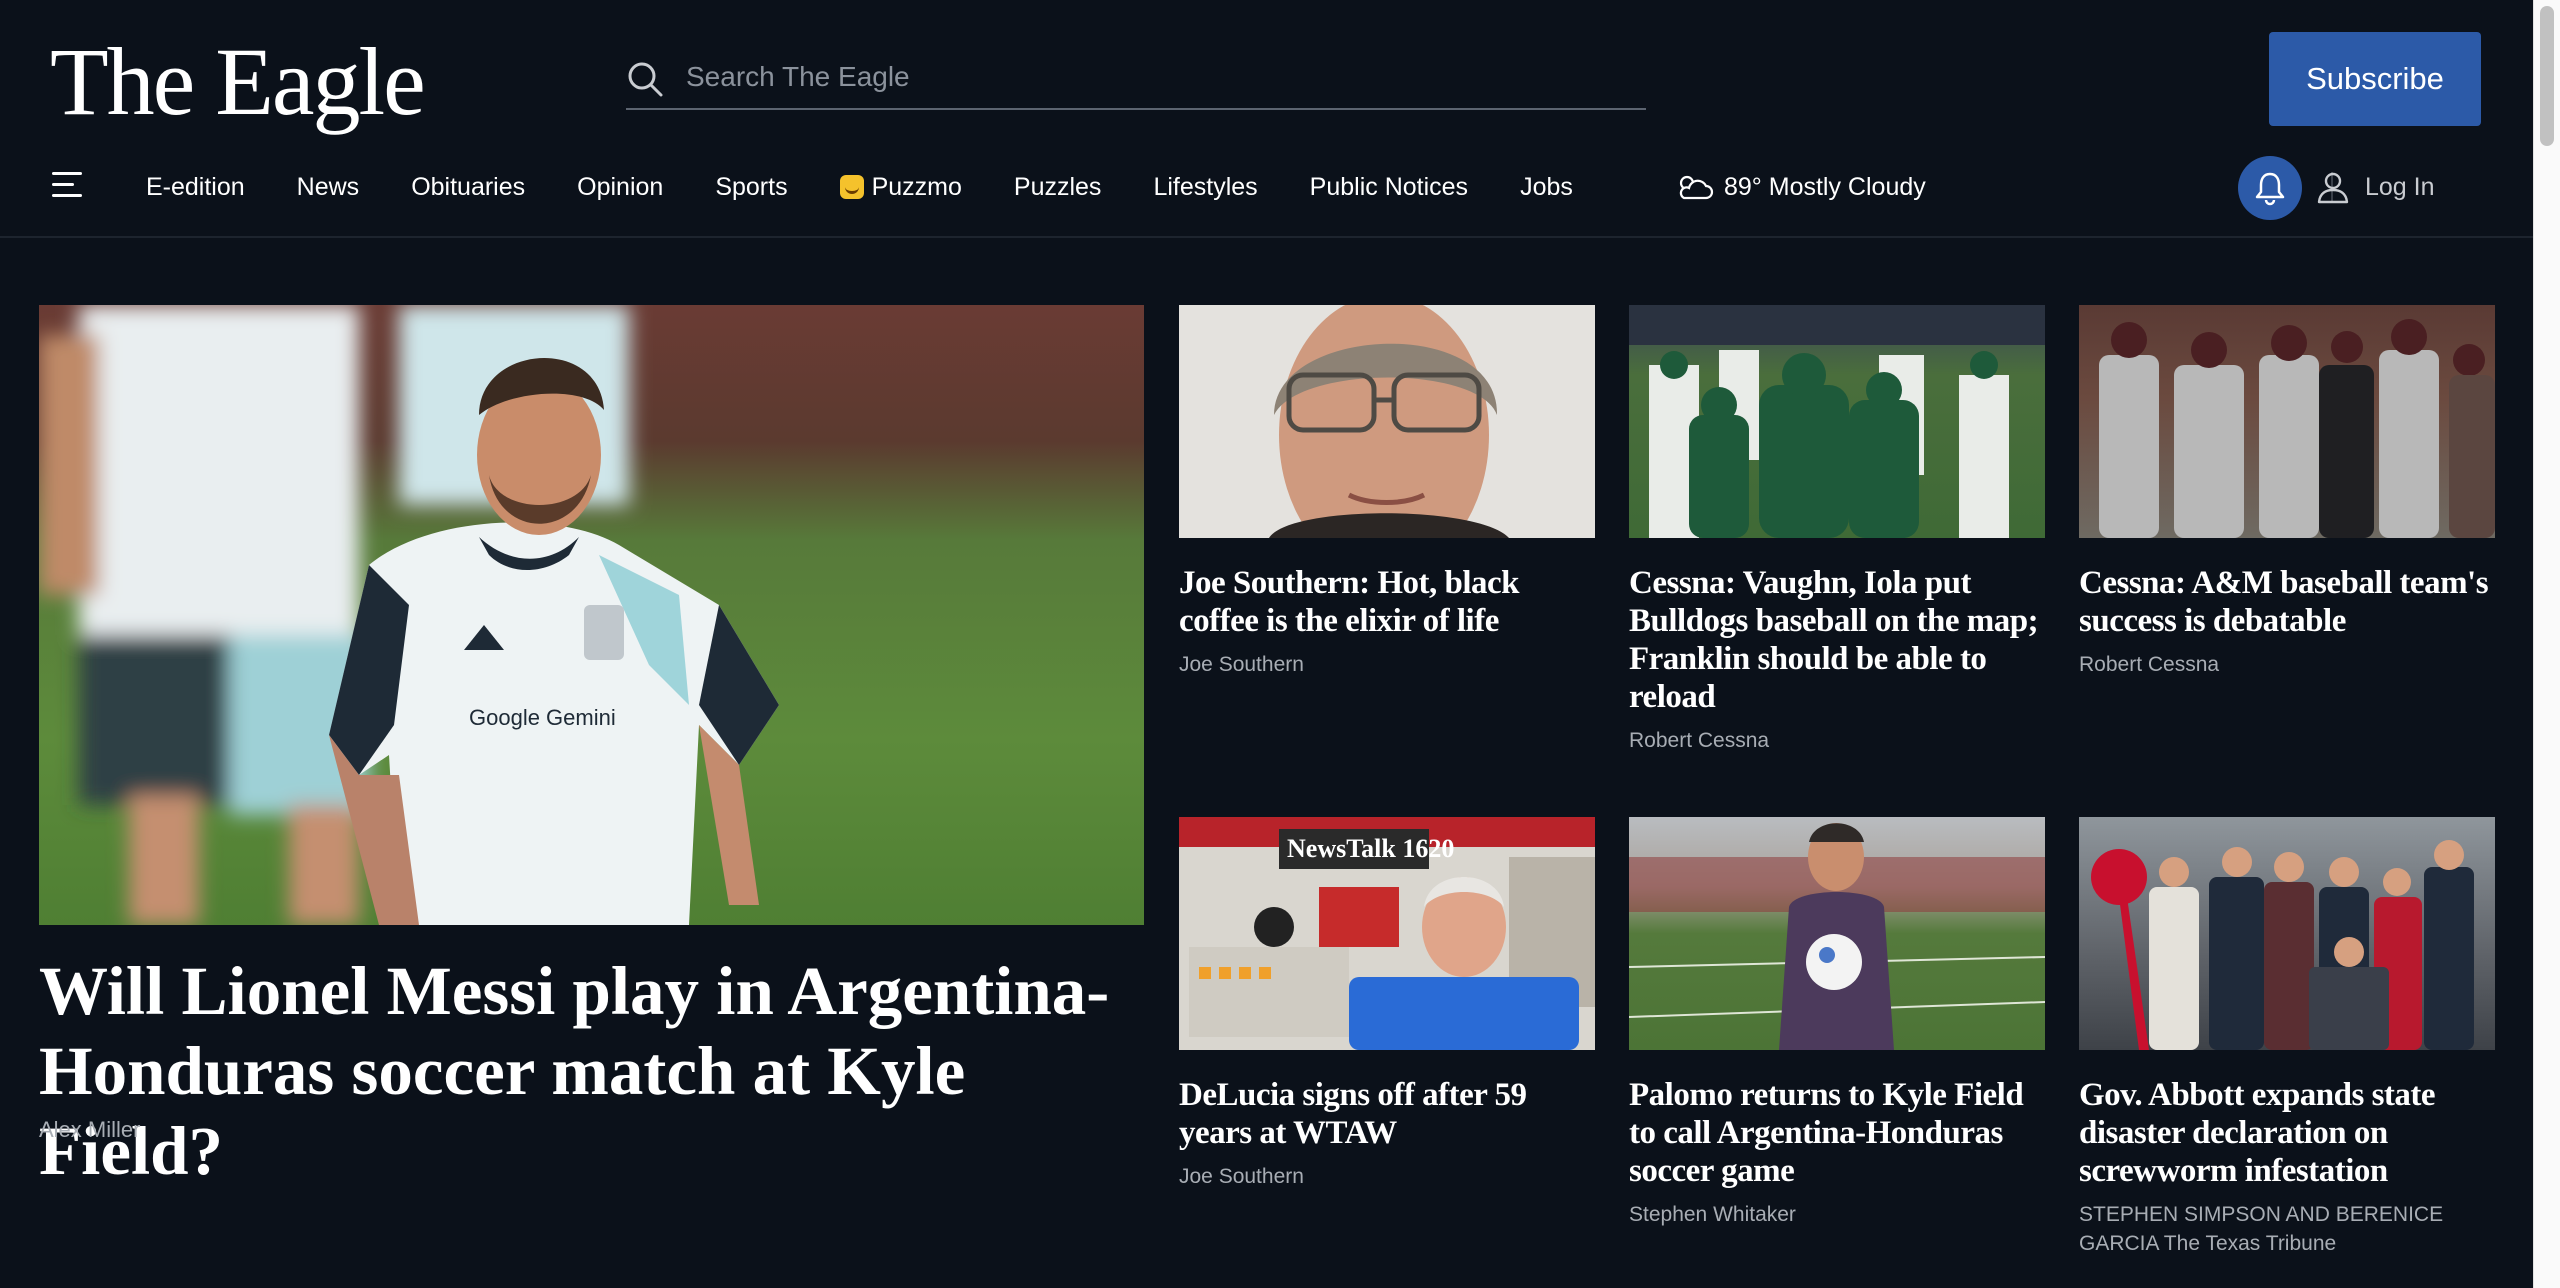 The height and width of the screenshot is (1288, 2560). Describe the element at coordinates (1370, 848) in the screenshot. I see `radio-sign: NewsTalk 1620` at that location.